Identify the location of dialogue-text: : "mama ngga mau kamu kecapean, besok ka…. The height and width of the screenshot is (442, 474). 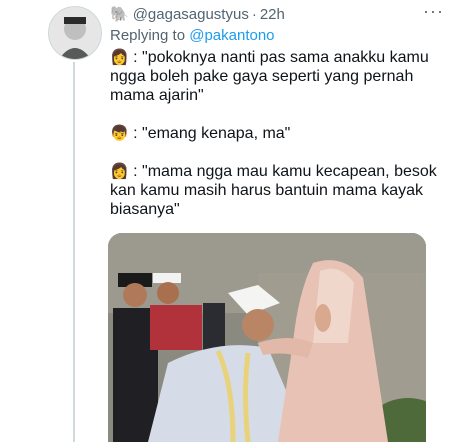
(276, 190).